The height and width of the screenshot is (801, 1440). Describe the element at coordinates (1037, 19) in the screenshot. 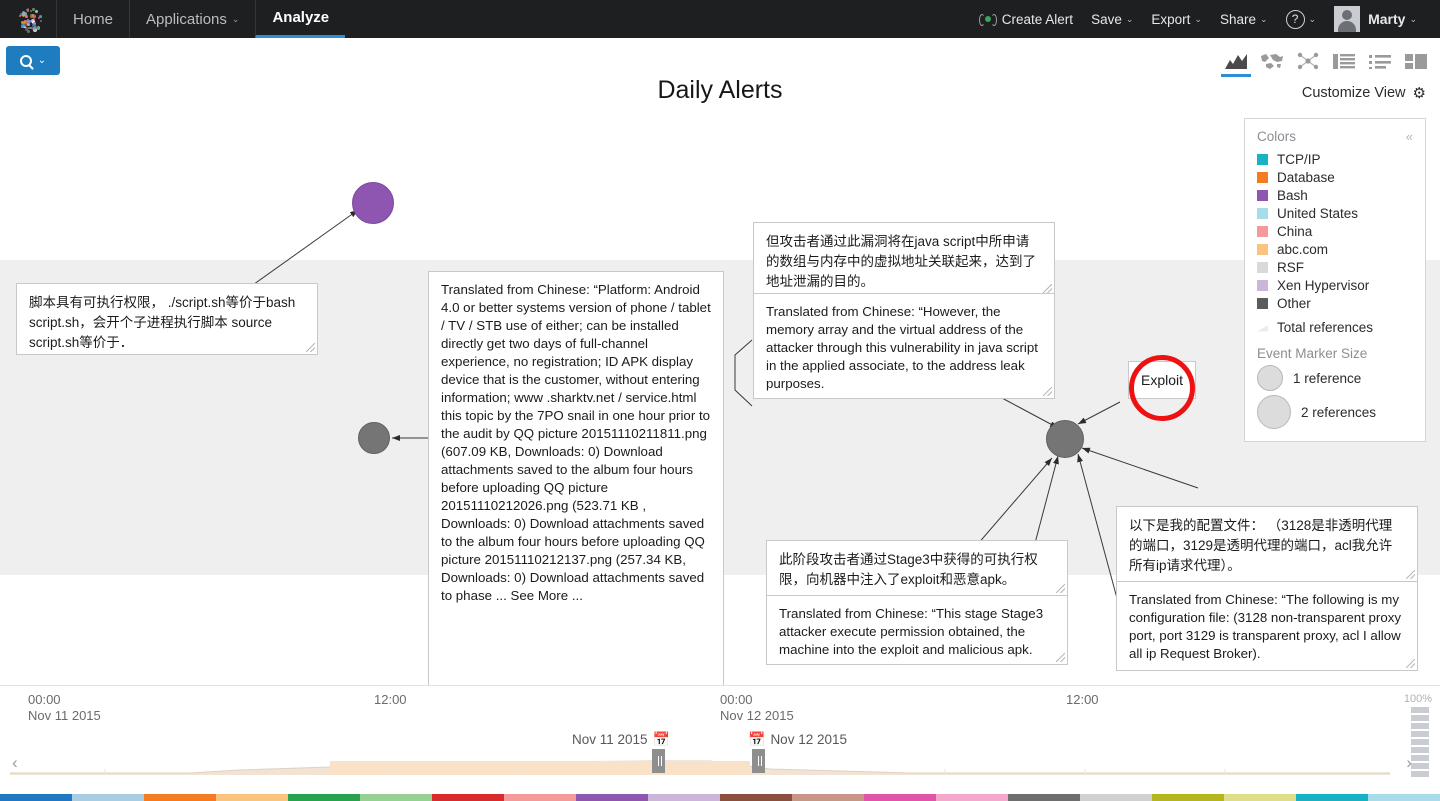

I see `create-alert-label: Create Alert` at that location.